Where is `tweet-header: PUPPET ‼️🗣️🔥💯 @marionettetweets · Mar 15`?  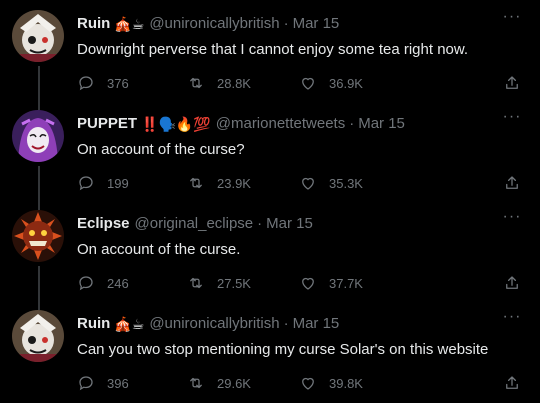
tweet-header: PUPPET ‼️🗣️🔥💯 @marionettetweets · Mar 15 is located at coordinates (241, 124).